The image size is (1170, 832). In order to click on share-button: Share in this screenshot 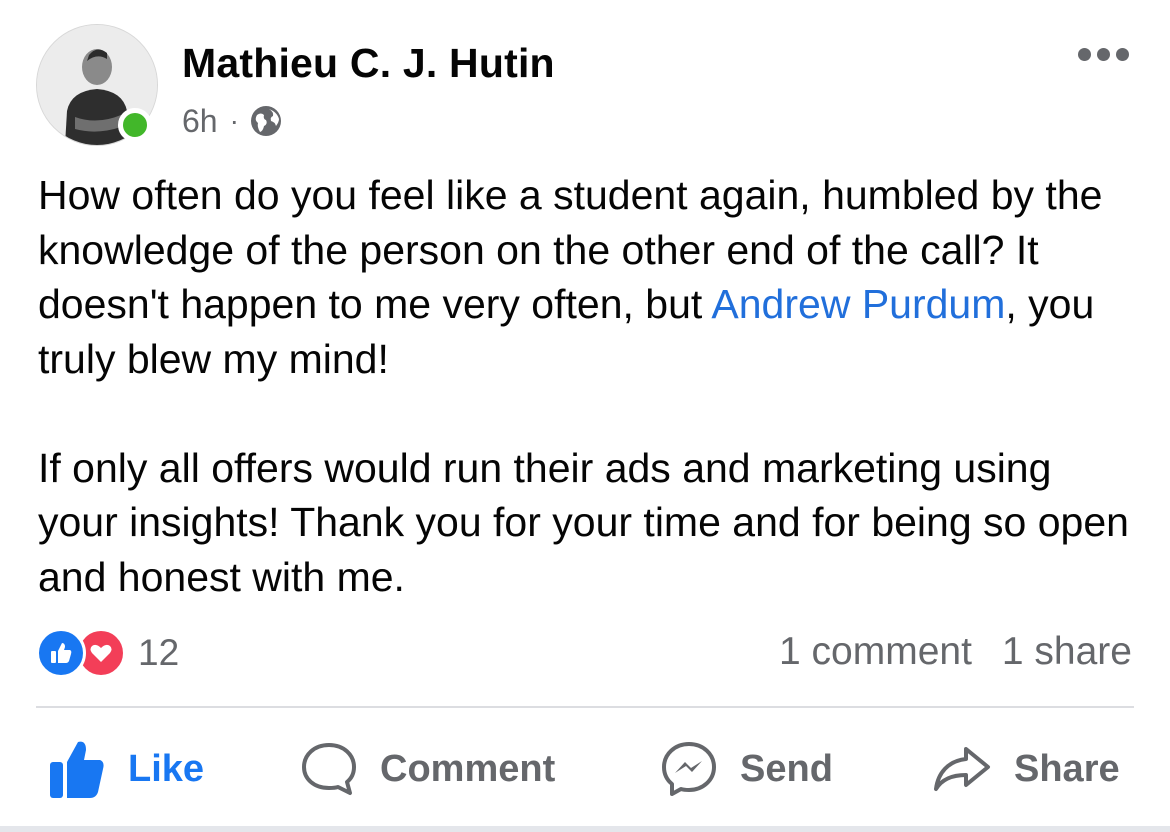, I will do `click(1026, 769)`.